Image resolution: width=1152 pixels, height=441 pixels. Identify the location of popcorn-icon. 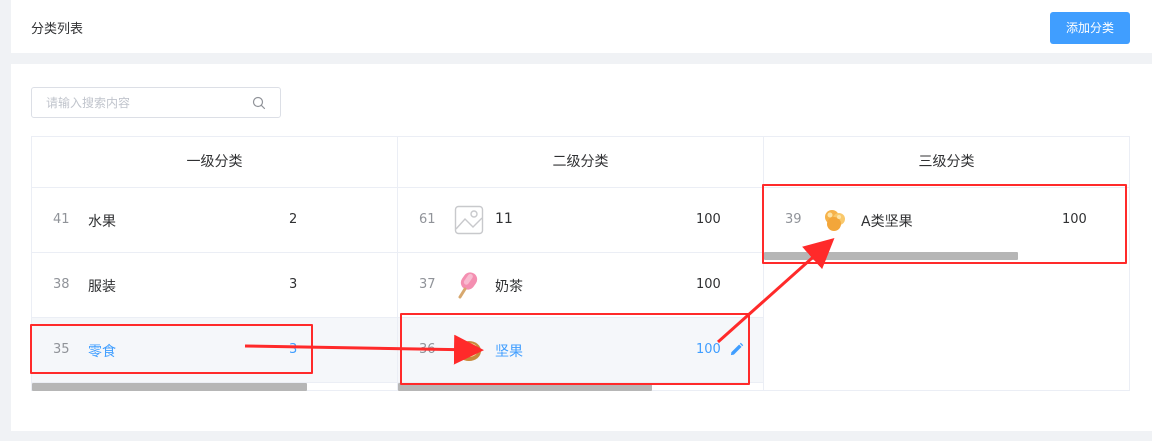
(835, 220).